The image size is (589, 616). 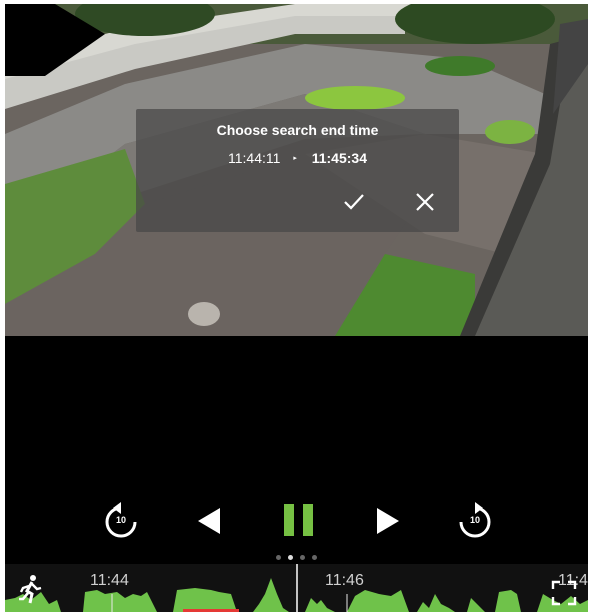 I want to click on motion-filter-button, so click(x=30, y=589).